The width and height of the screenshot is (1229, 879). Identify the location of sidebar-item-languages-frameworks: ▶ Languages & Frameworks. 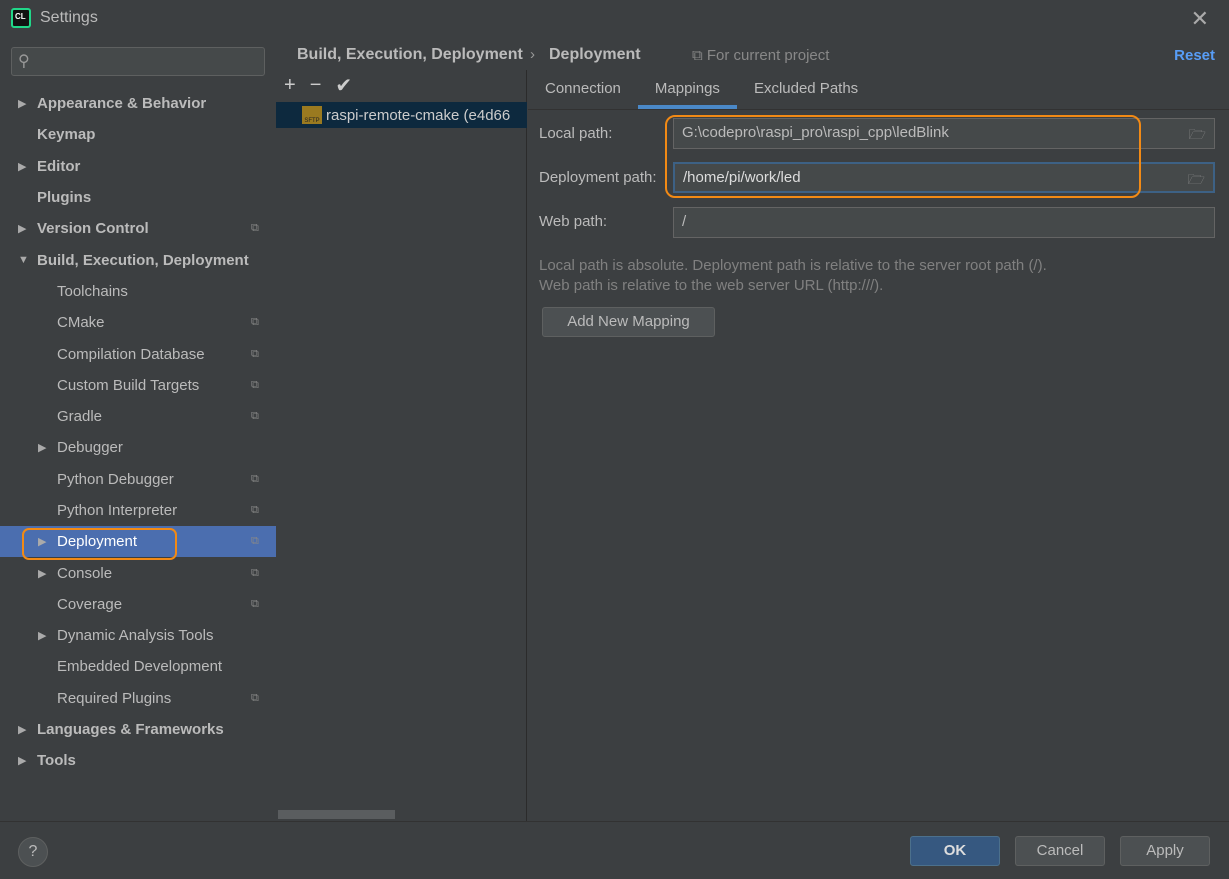
(138, 729).